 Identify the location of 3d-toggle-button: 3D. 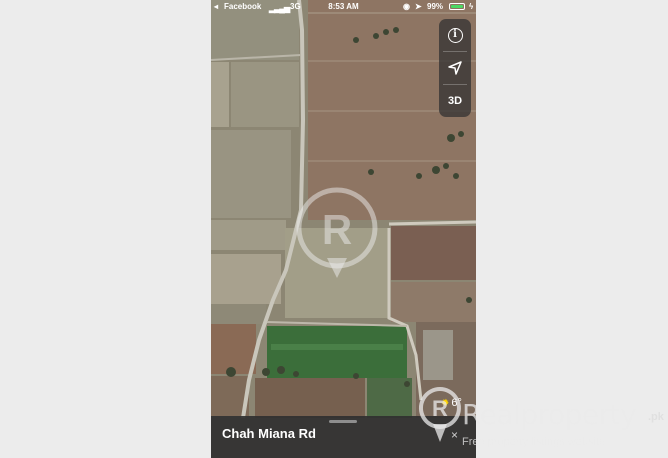
(455, 101).